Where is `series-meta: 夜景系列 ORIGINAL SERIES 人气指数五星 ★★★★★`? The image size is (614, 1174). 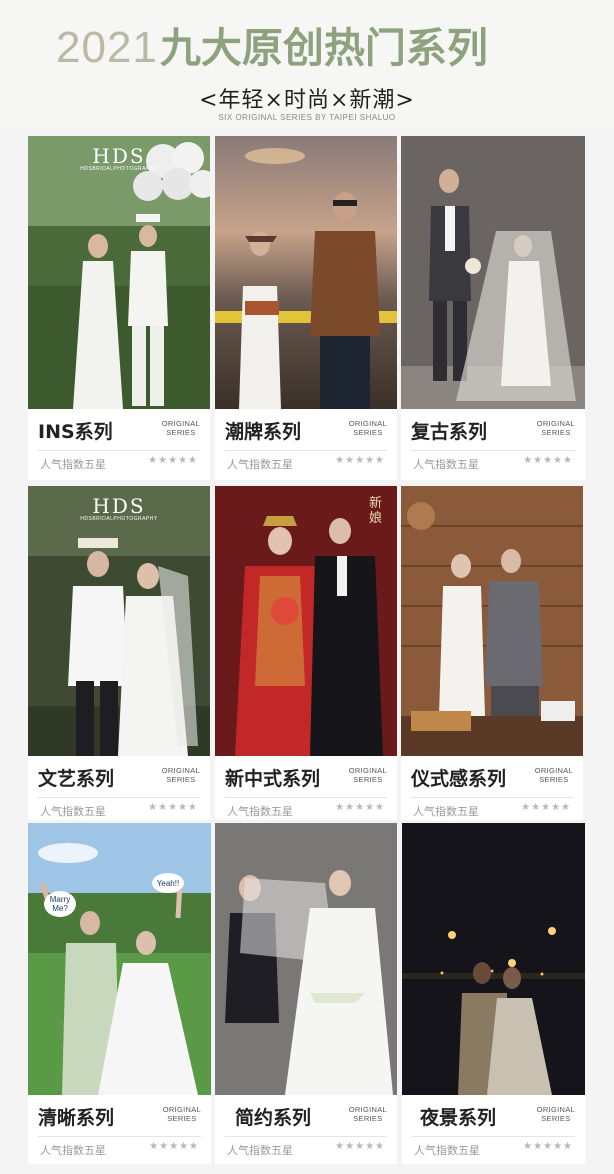 series-meta: 夜景系列 ORIGINAL SERIES 人气指数五星 ★★★★★ is located at coordinates (493, 1129).